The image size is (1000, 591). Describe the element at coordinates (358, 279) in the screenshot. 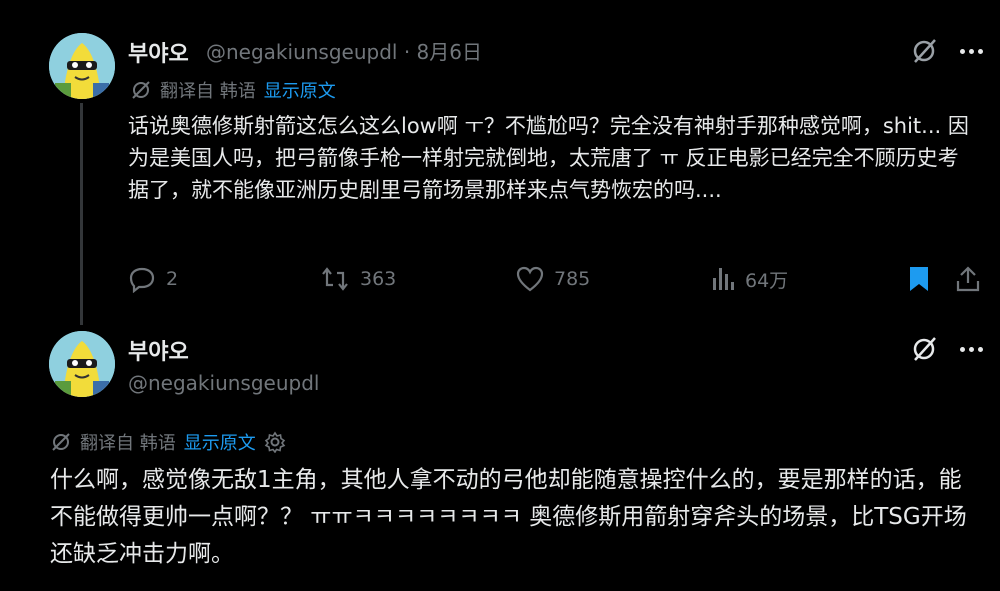

I see `repost-button: 363` at that location.